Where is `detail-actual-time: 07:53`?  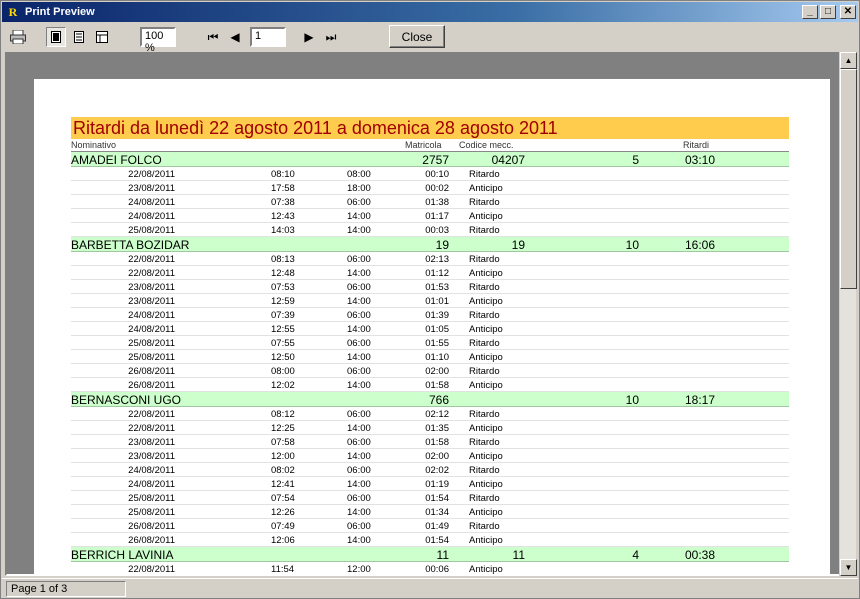 detail-actual-time: 07:53 is located at coordinates (283, 287).